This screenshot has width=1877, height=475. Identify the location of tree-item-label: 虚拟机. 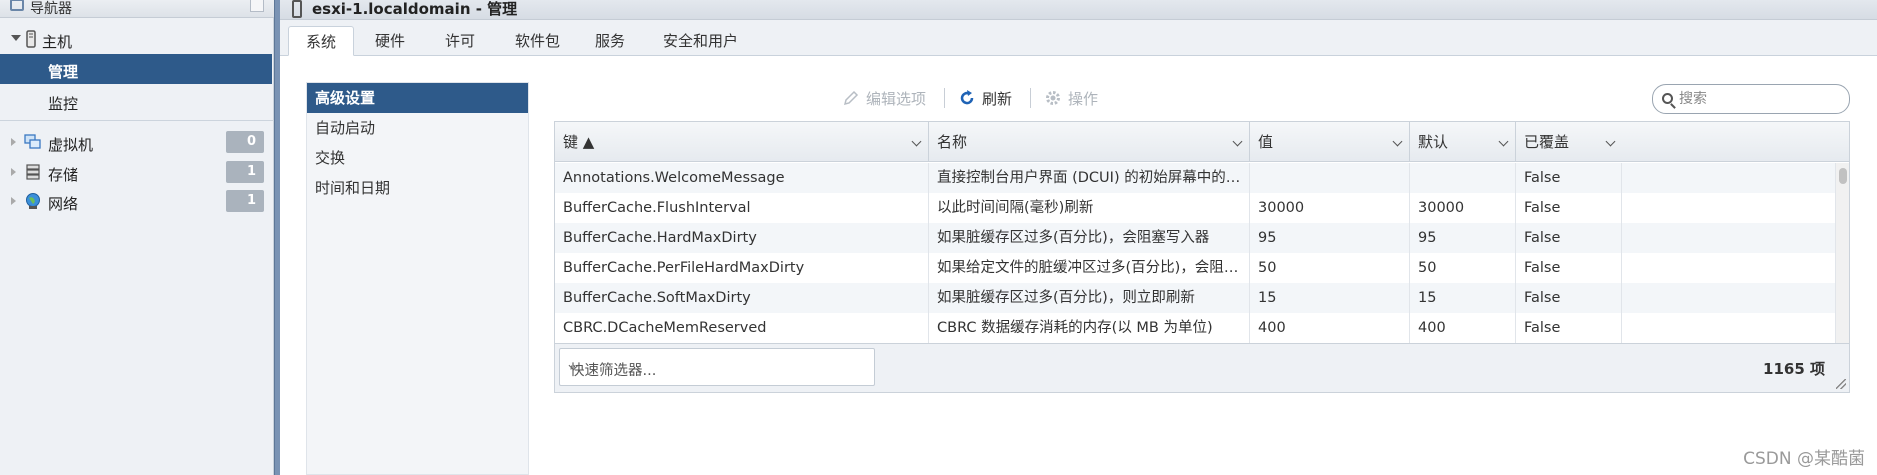
(71, 145).